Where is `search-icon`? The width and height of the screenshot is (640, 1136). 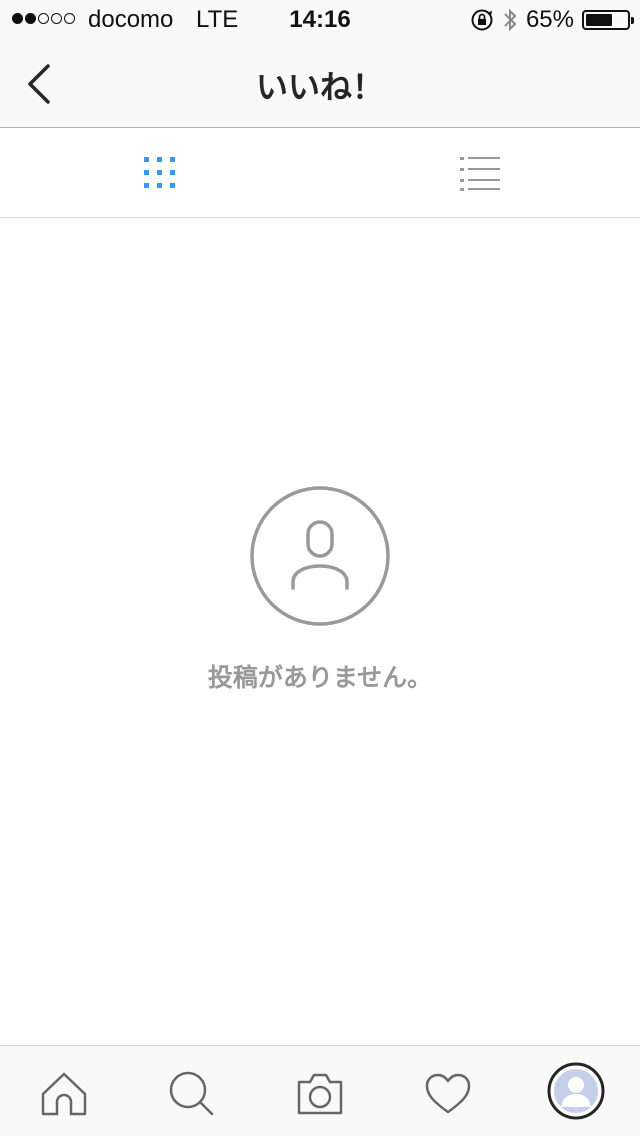 search-icon is located at coordinates (191, 1093).